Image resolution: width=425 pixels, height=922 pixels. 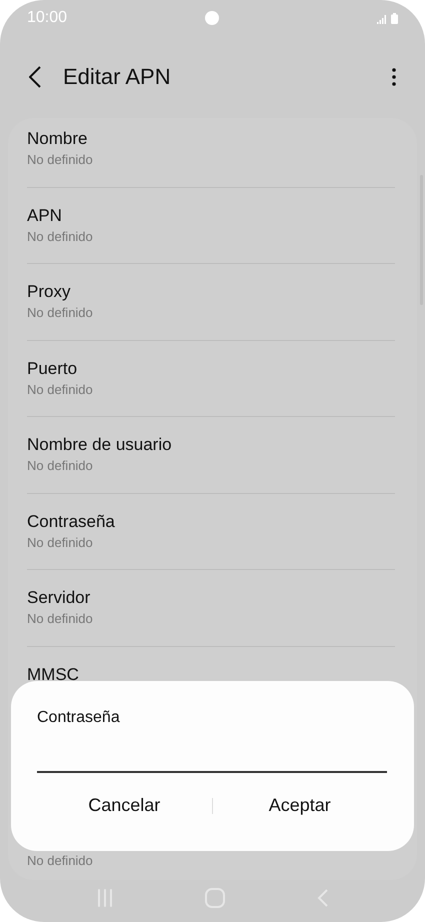 I want to click on battery-icon, so click(x=394, y=18).